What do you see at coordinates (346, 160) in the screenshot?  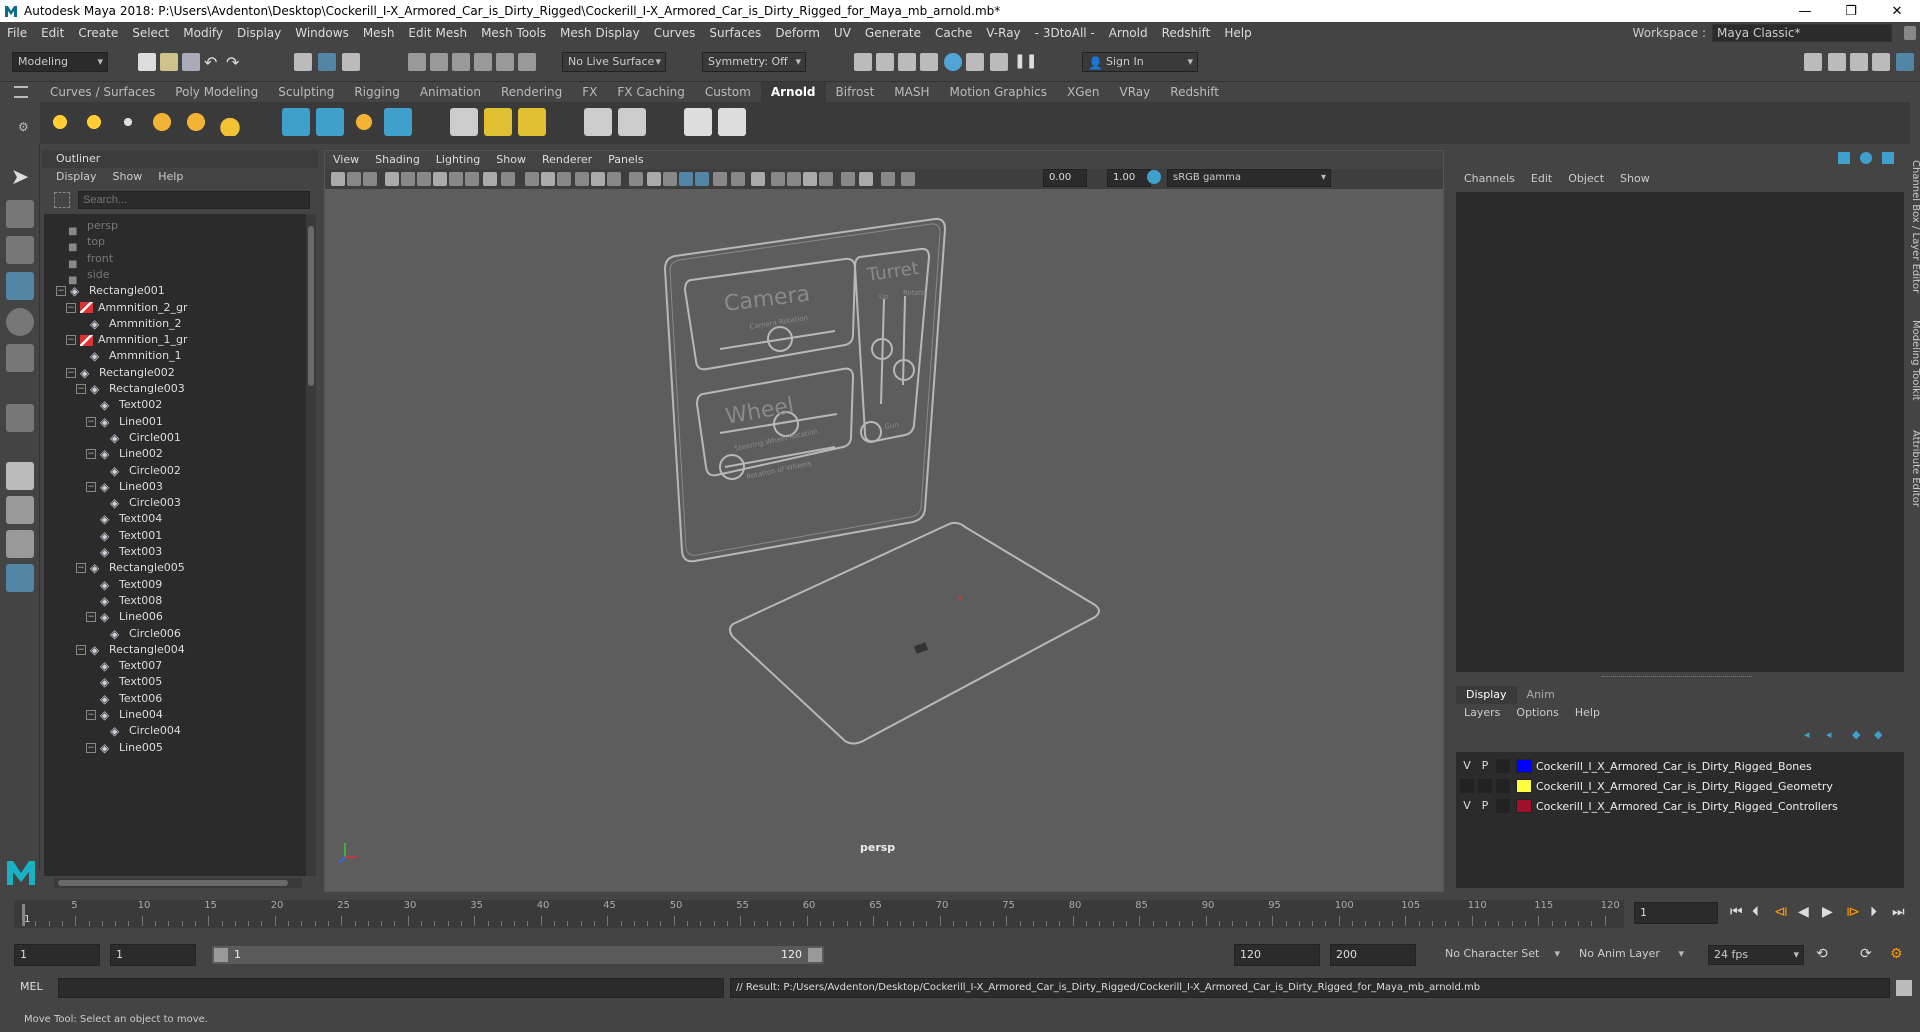 I see `viewport-menu-view: View` at bounding box center [346, 160].